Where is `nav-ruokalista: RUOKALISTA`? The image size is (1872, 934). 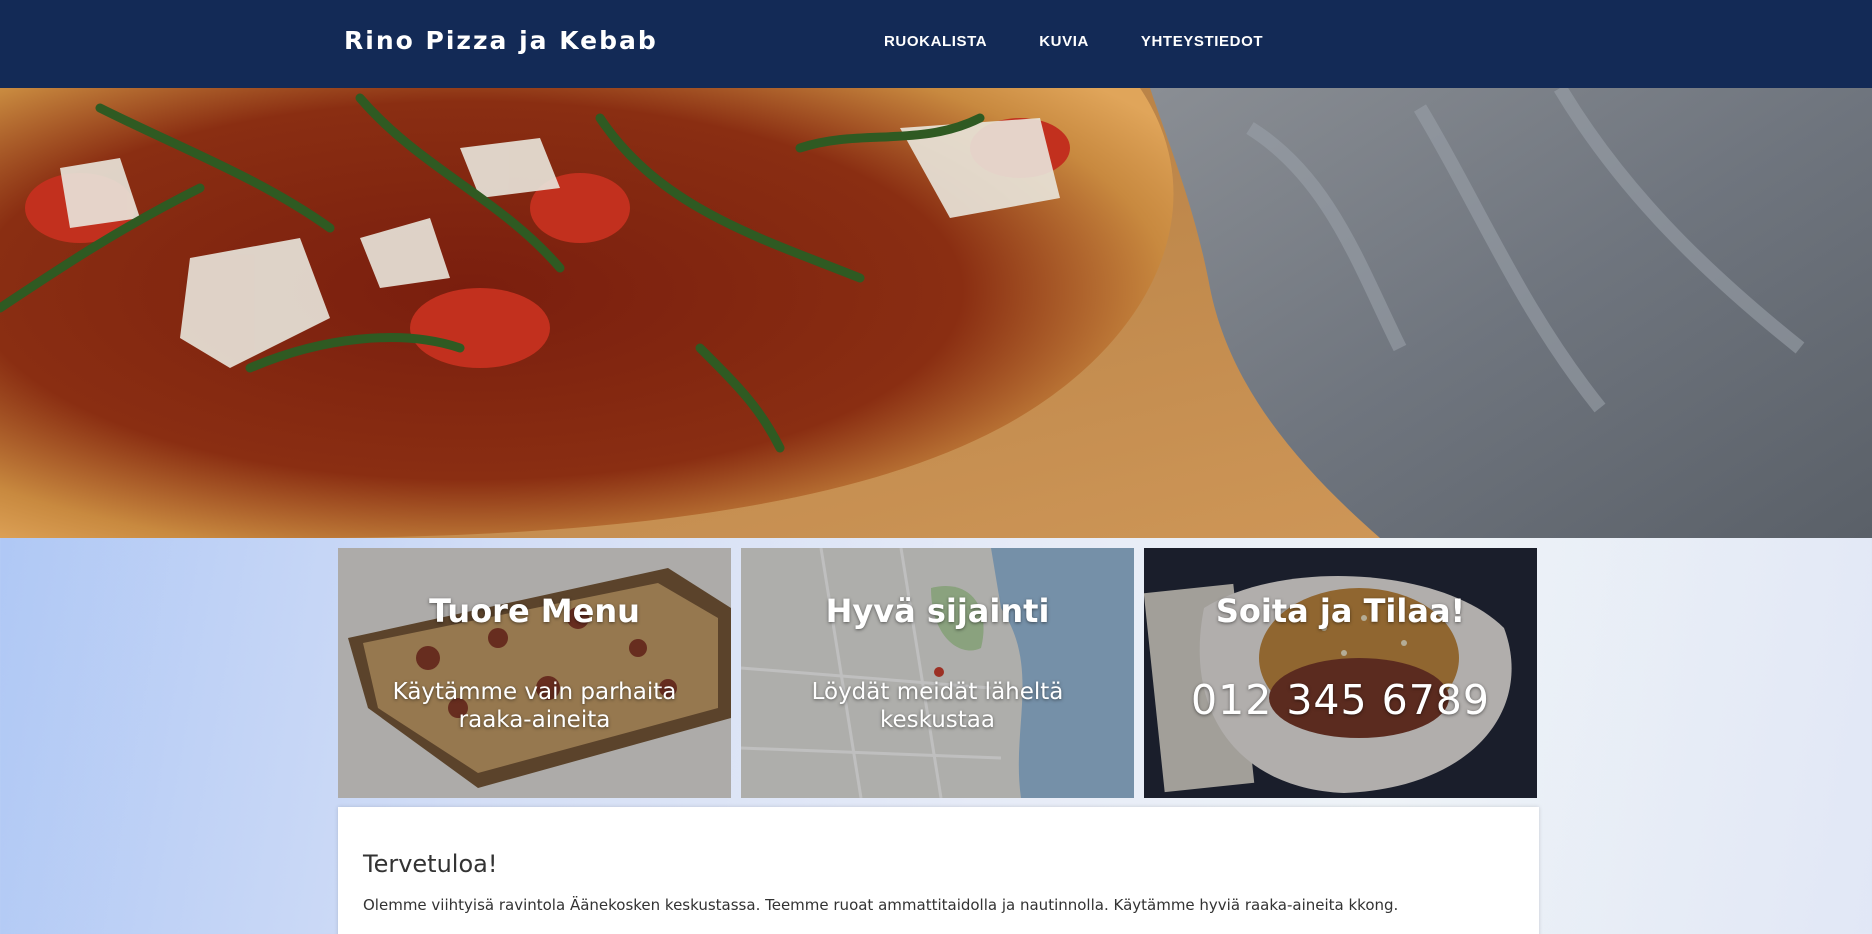 nav-ruokalista: RUOKALISTA is located at coordinates (935, 41).